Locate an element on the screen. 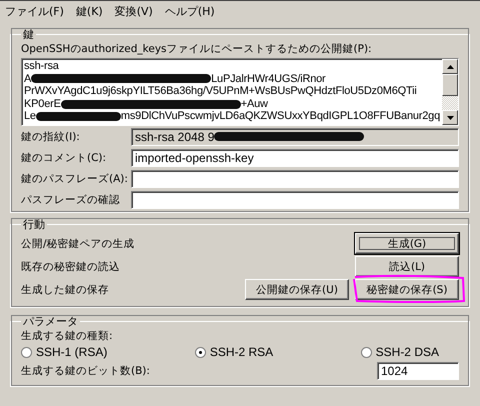 The height and width of the screenshot is (406, 480). menu-item: 鍵(K) is located at coordinates (89, 11).